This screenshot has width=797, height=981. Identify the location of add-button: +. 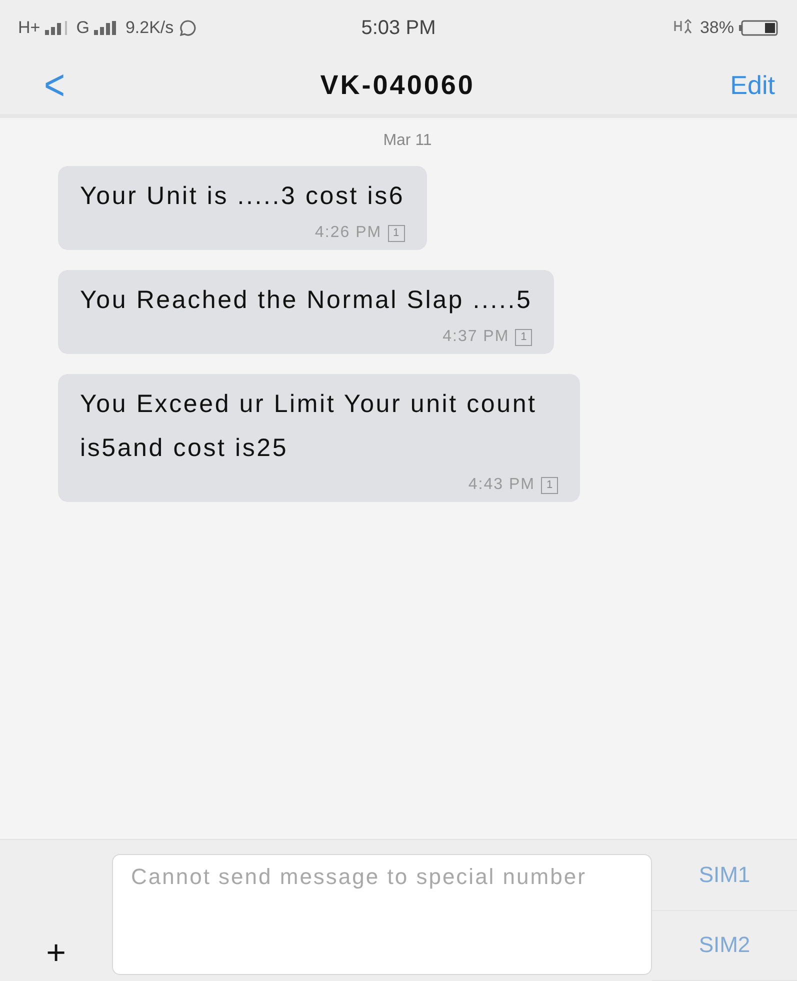
(56, 910).